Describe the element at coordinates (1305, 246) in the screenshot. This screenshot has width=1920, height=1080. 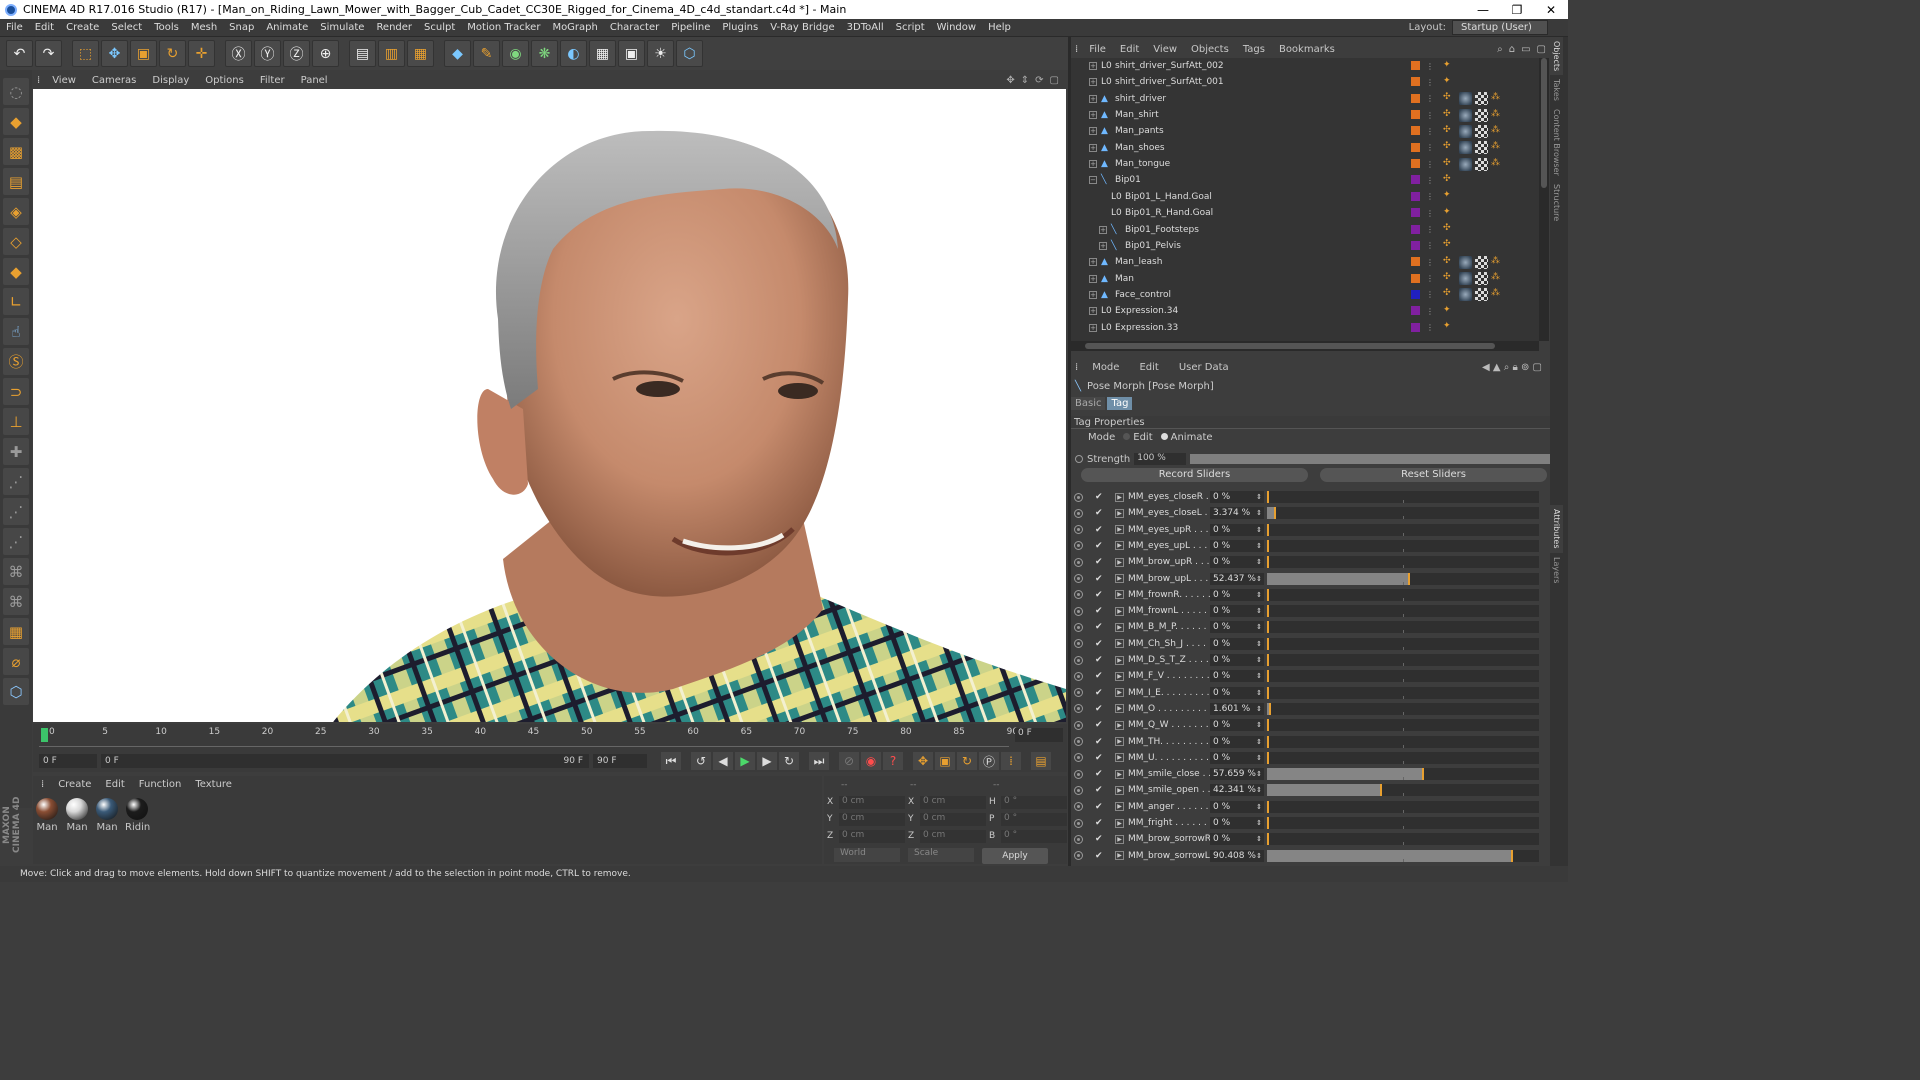
I see `object-row: + ╲ Bip01_Pelvis ⋮ ✣` at that location.